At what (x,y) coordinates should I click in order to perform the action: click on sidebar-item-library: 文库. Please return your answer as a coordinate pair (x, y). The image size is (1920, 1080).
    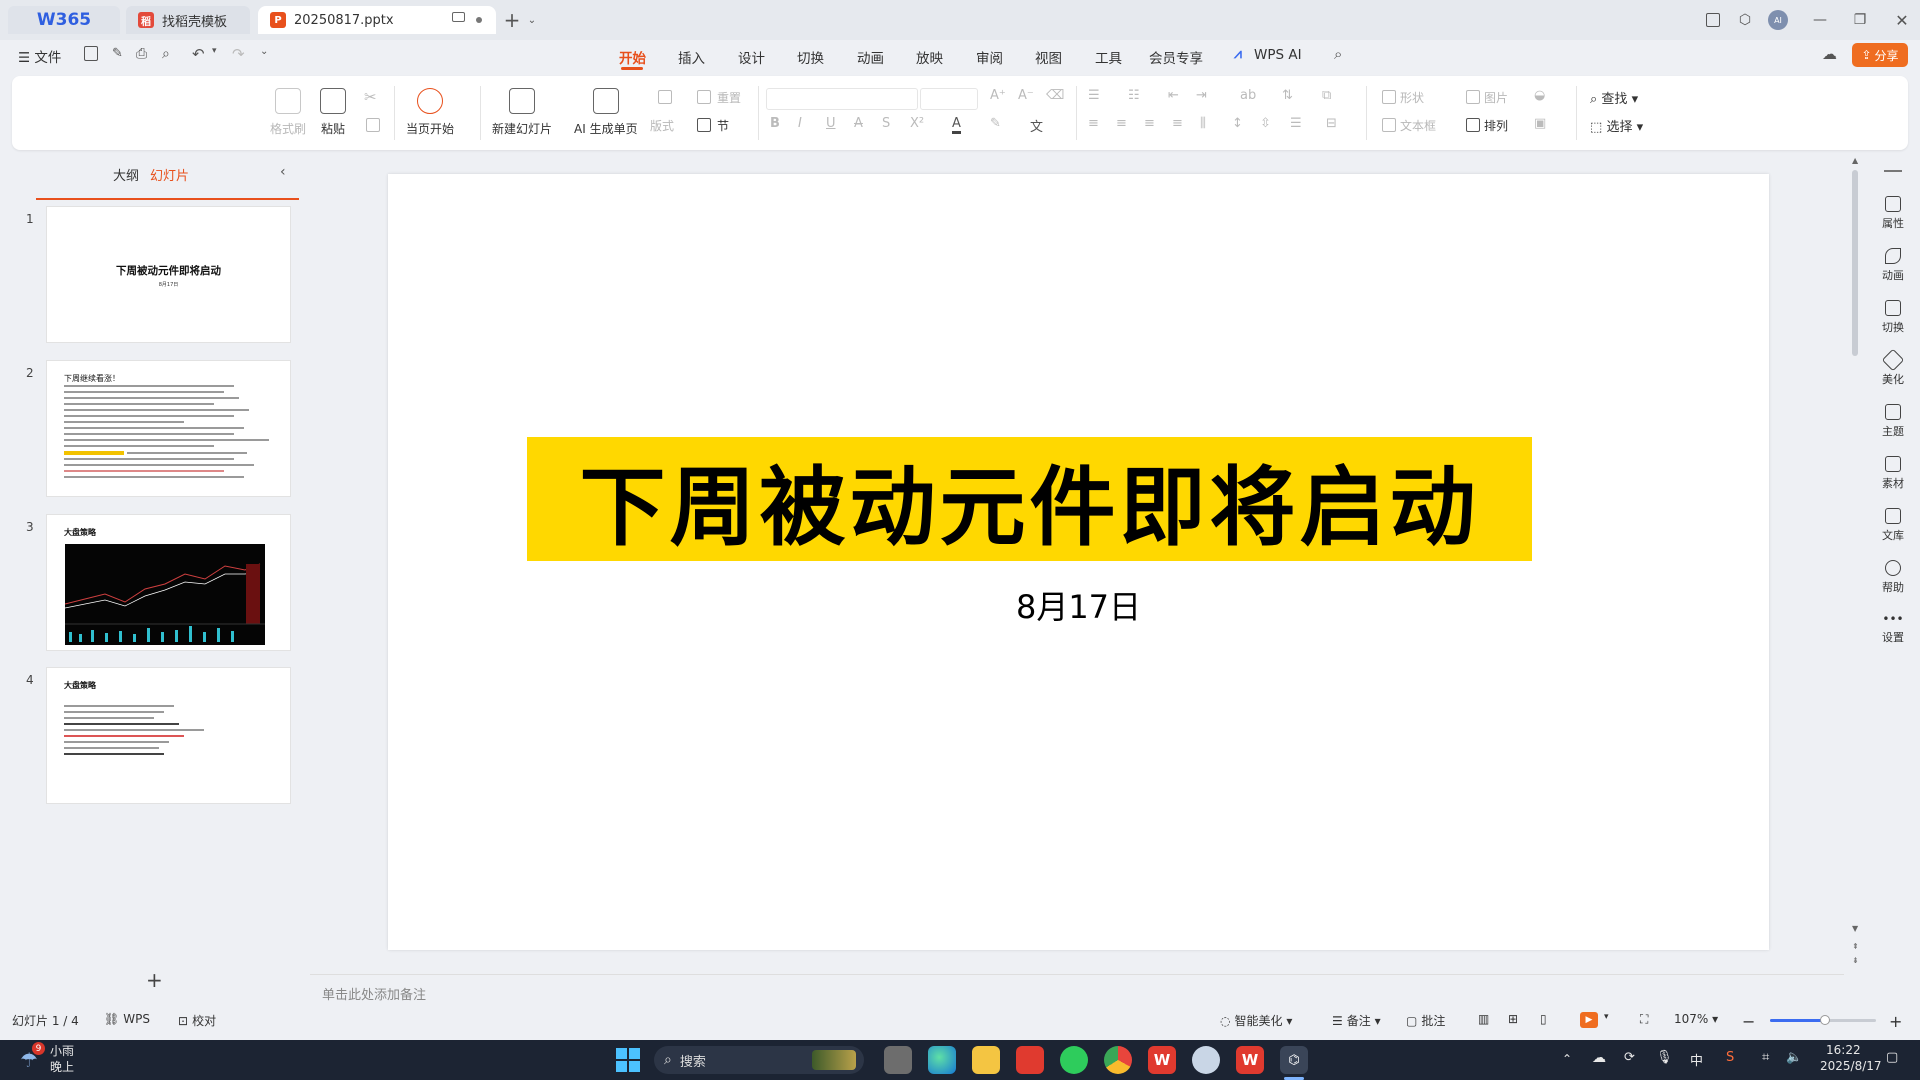
    Looking at the image, I should click on (1893, 525).